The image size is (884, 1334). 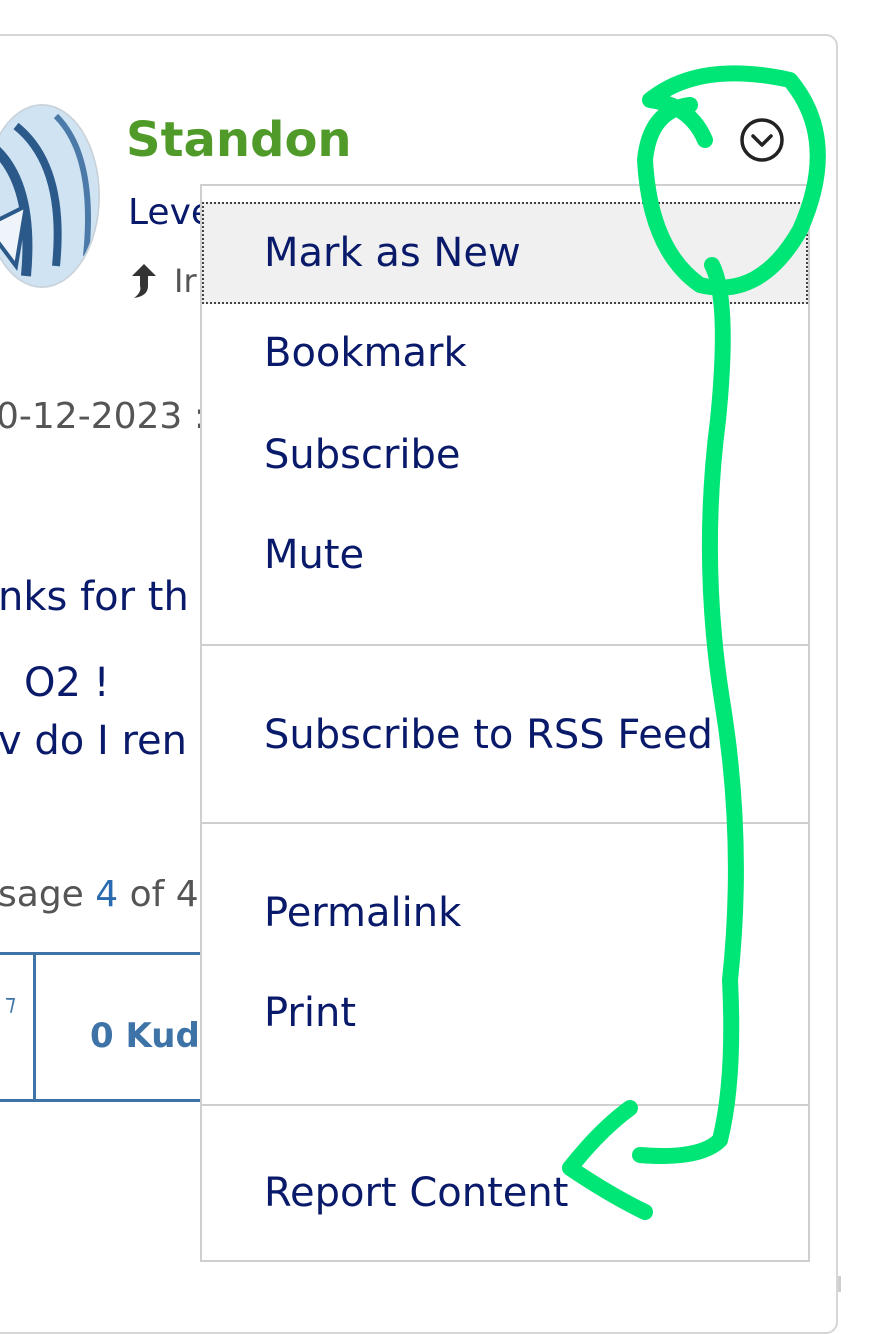 I want to click on reply-icon: ⁊, so click(x=10, y=1003).